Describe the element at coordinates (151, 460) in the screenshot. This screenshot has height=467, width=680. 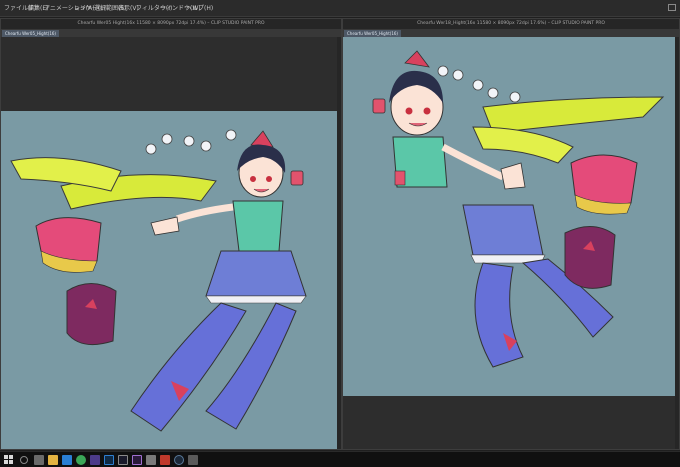
I see `settings-icon` at that location.